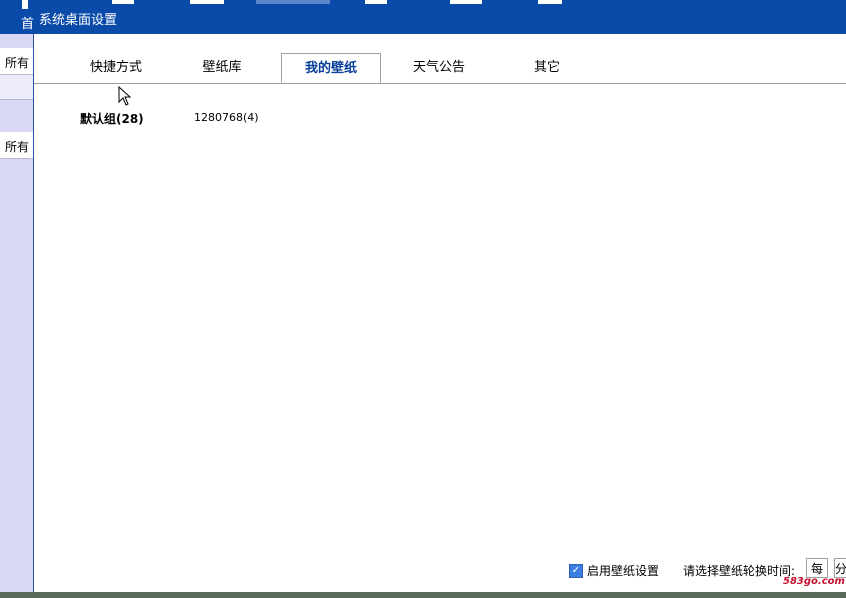  What do you see at coordinates (125, 96) in the screenshot?
I see `mouse-cursor-icon` at bounding box center [125, 96].